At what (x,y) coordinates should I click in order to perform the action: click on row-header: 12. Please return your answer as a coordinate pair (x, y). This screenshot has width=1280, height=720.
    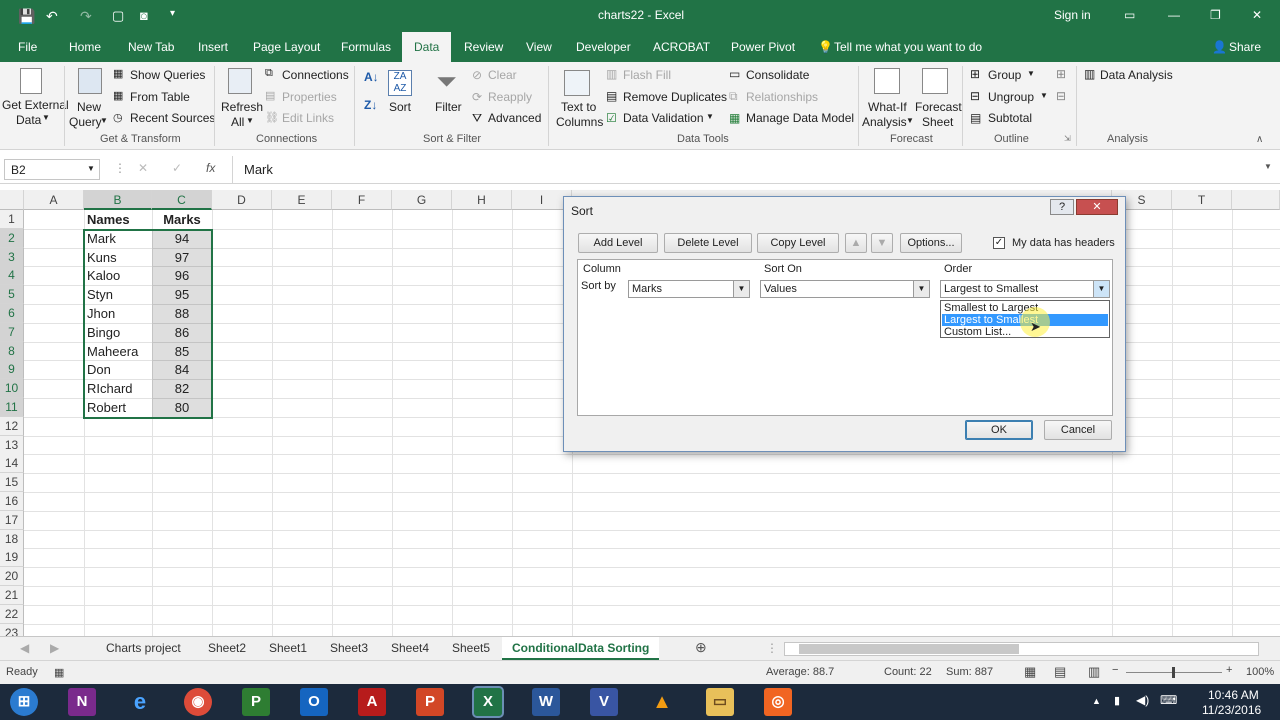
    Looking at the image, I should click on (12, 426).